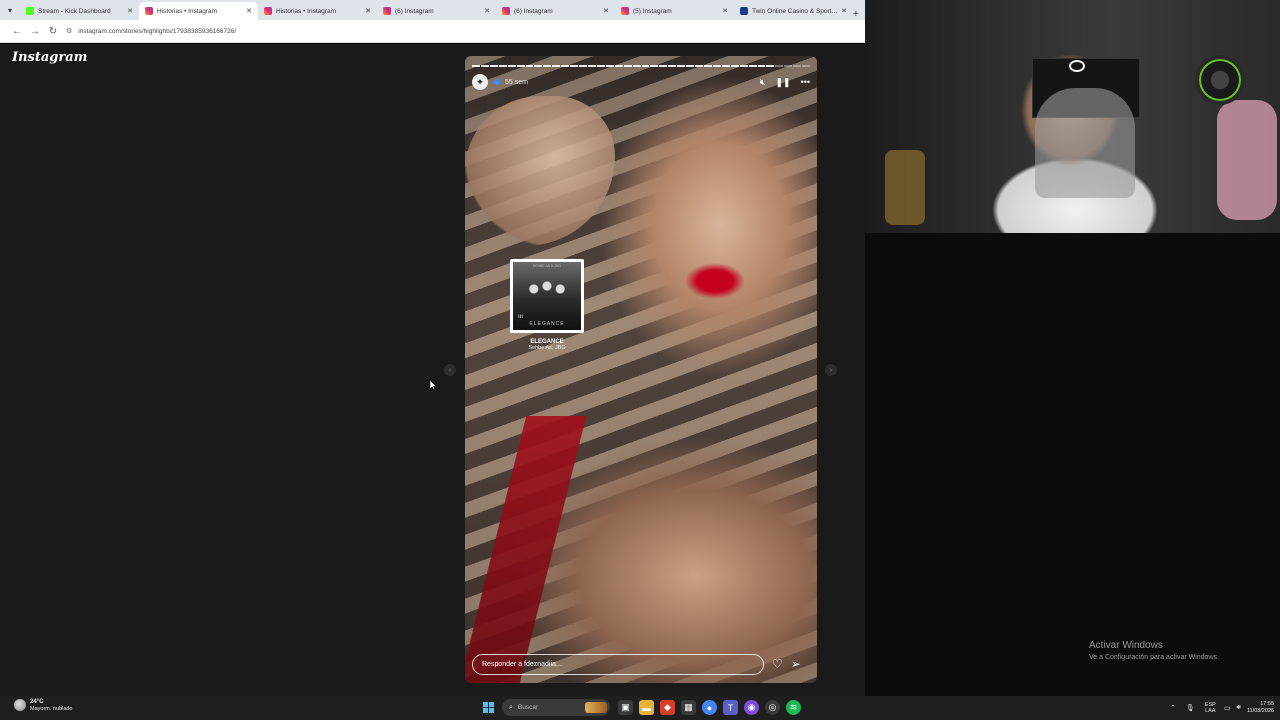  Describe the element at coordinates (436, 11) in the screenshot. I see `tab-instagram-3: (6) Instagram ✕` at that location.